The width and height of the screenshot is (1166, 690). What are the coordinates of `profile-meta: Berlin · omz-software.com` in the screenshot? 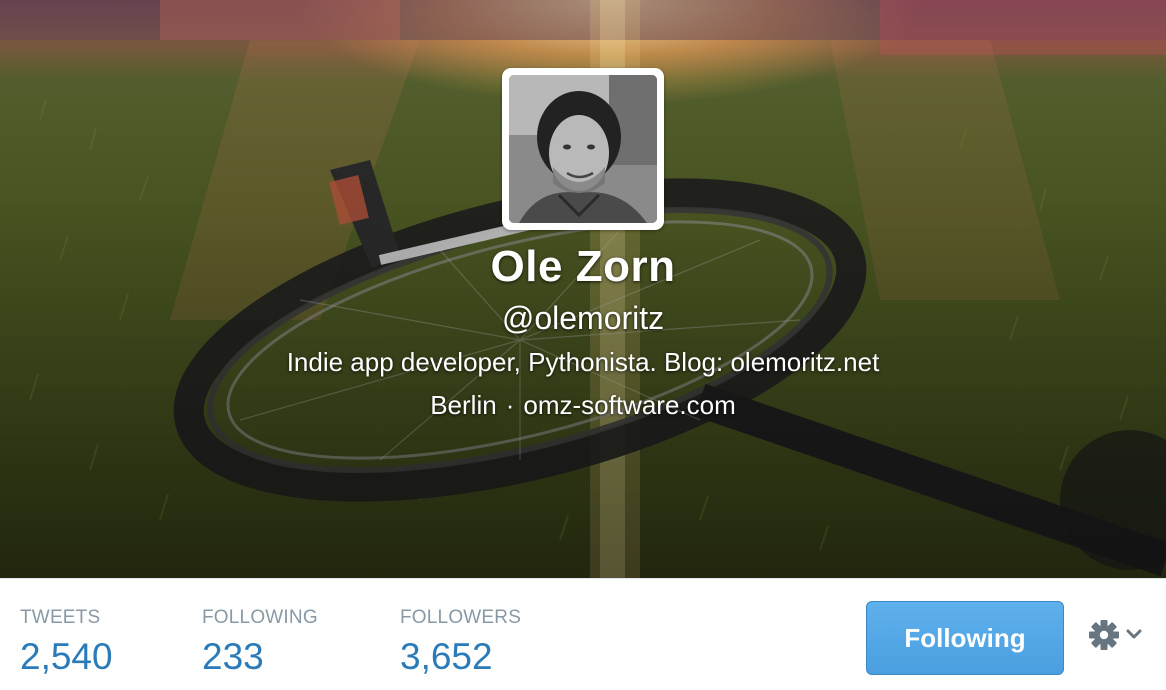 It's located at (583, 405).